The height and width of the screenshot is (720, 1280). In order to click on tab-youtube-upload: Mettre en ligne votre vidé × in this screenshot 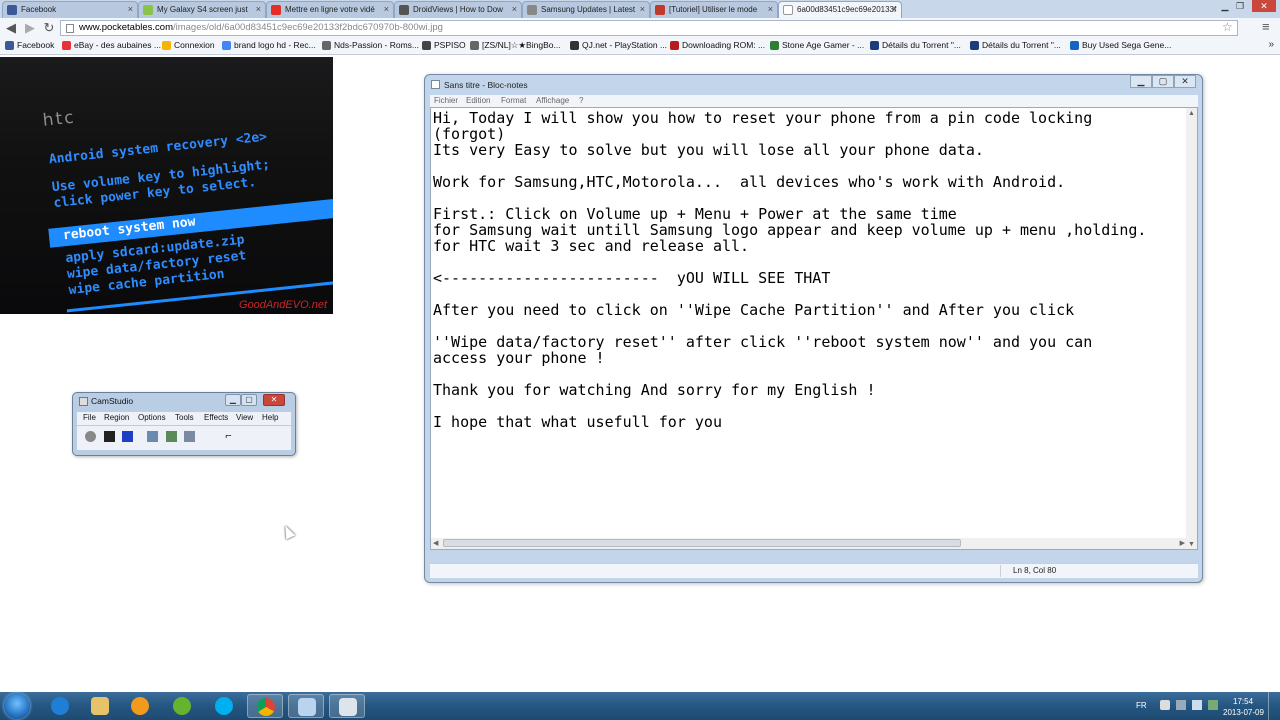, I will do `click(330, 9)`.